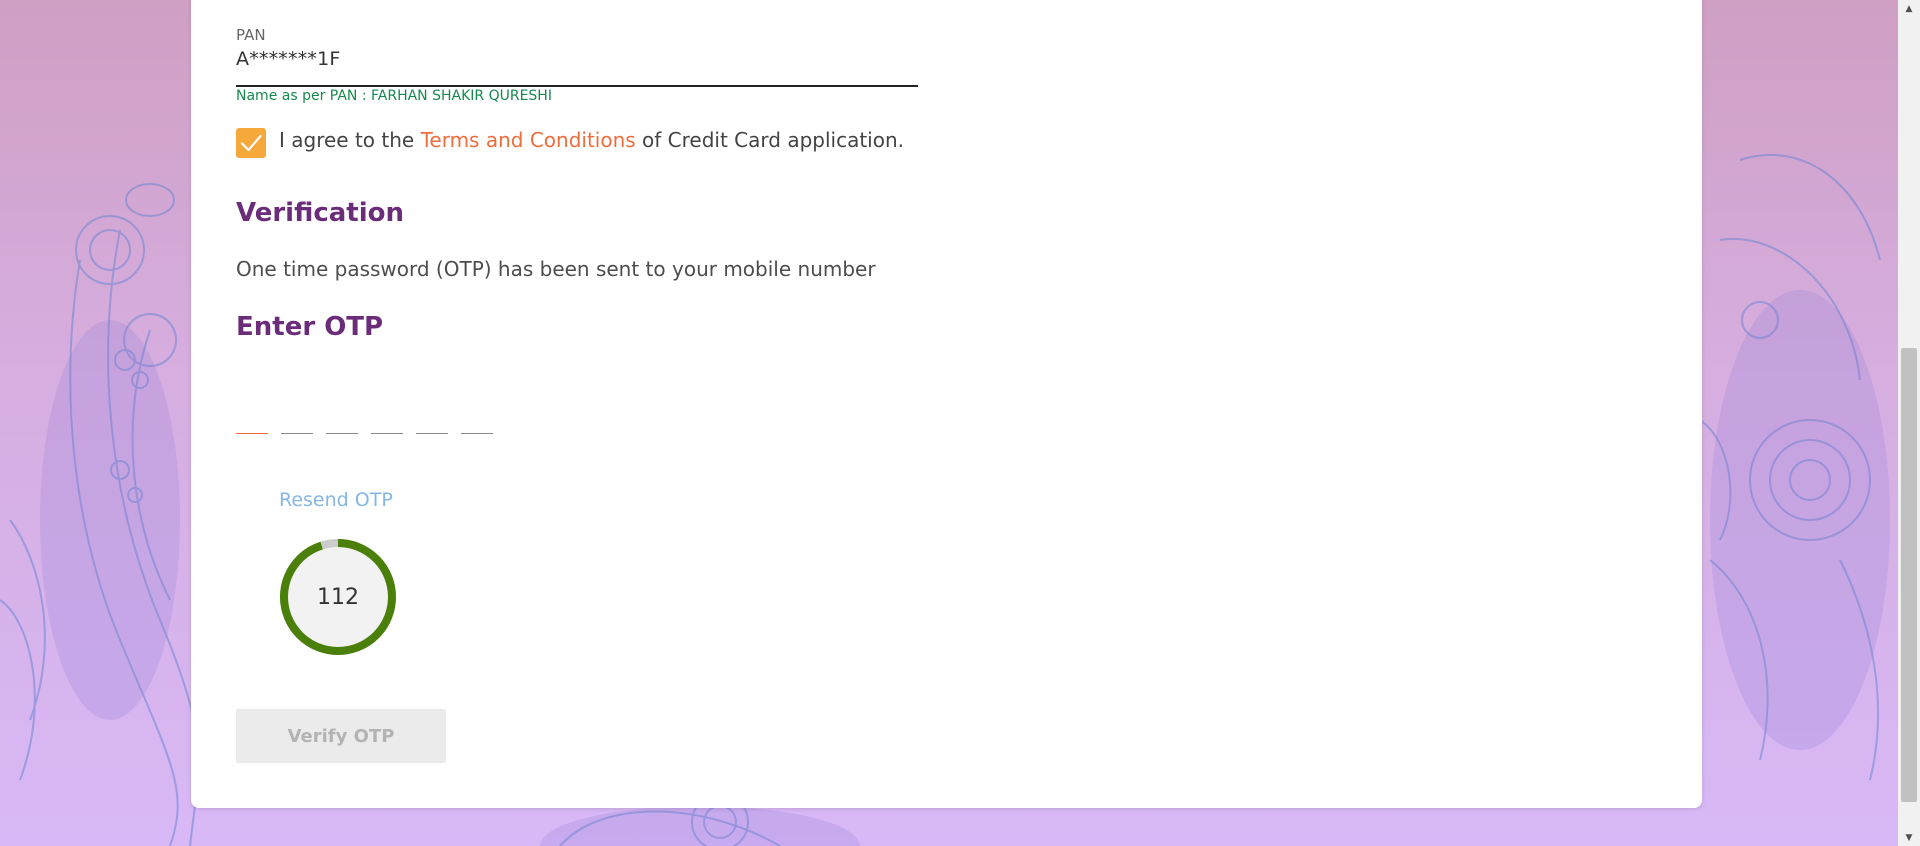  Describe the element at coordinates (394, 96) in the screenshot. I see `pan-name-note: Name as per PAN : FARHAN SHAKIR QURESHI` at that location.